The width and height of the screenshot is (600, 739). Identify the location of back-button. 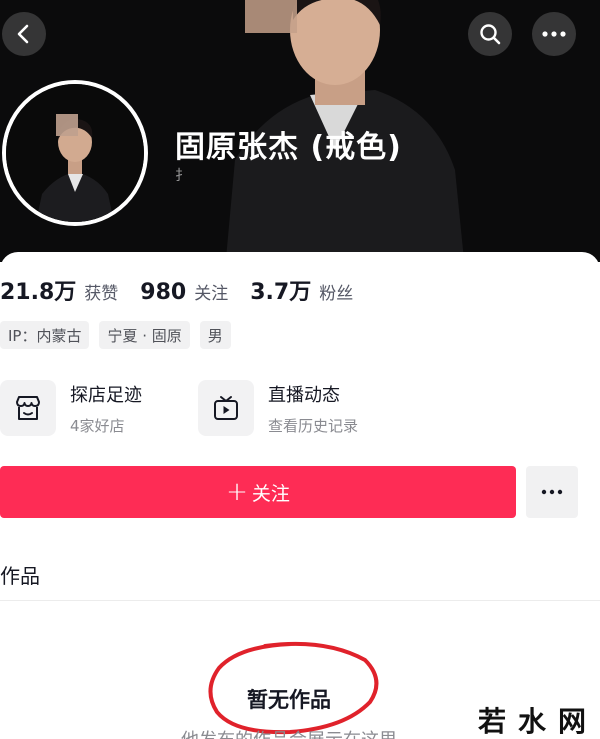
(24, 34).